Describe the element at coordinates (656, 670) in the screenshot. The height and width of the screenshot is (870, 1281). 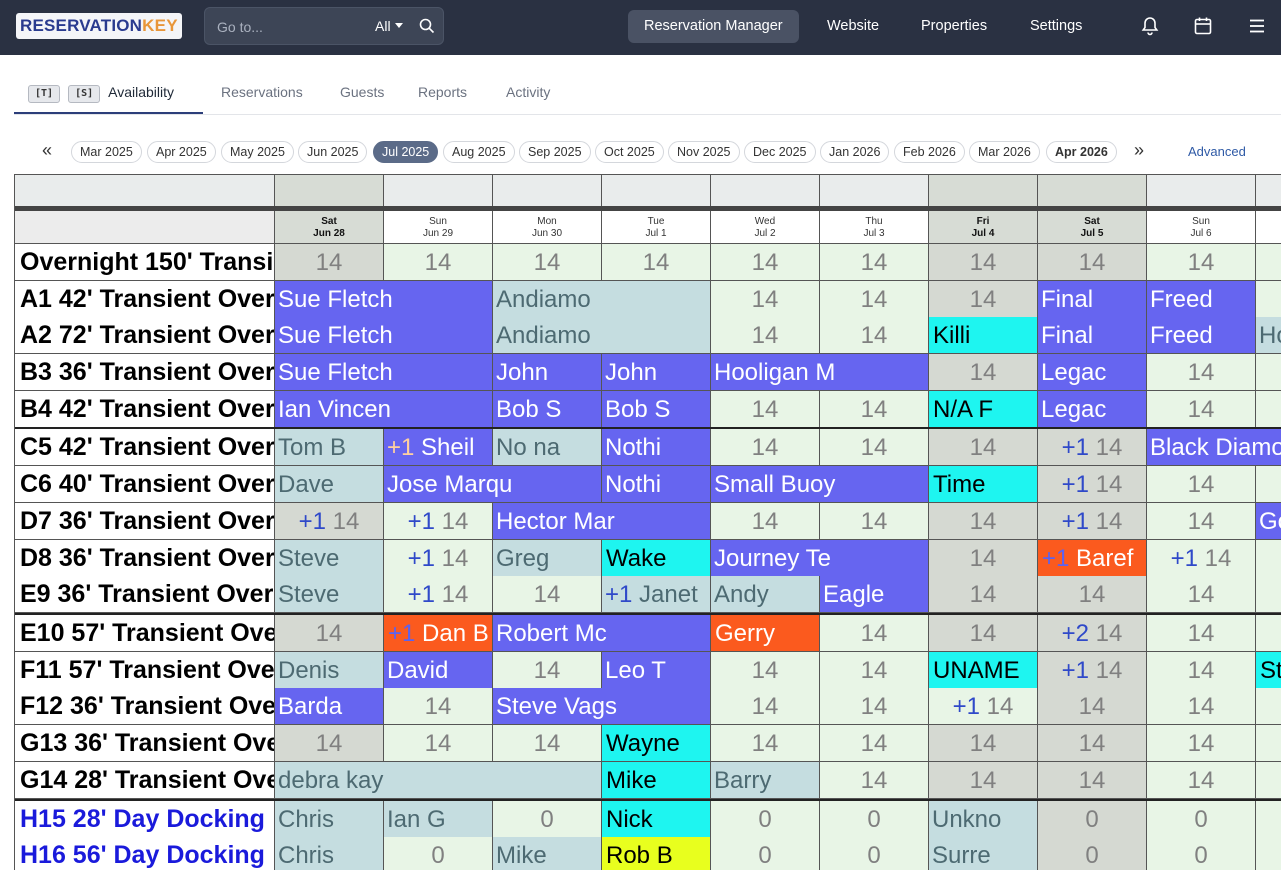
I see `reservation-block: Leo T` at that location.